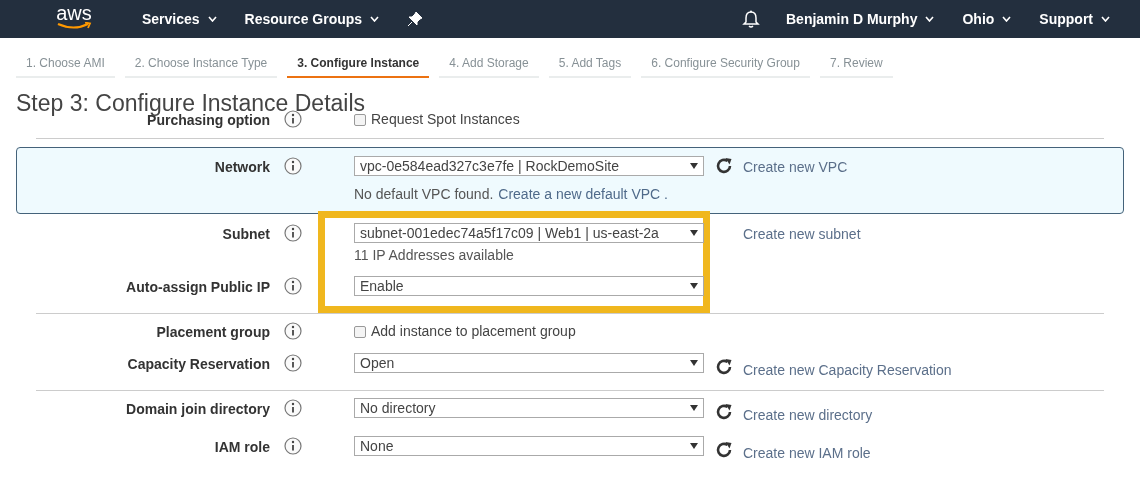 The width and height of the screenshot is (1140, 484). Describe the element at coordinates (529, 446) in the screenshot. I see `dropdown-field: None` at that location.